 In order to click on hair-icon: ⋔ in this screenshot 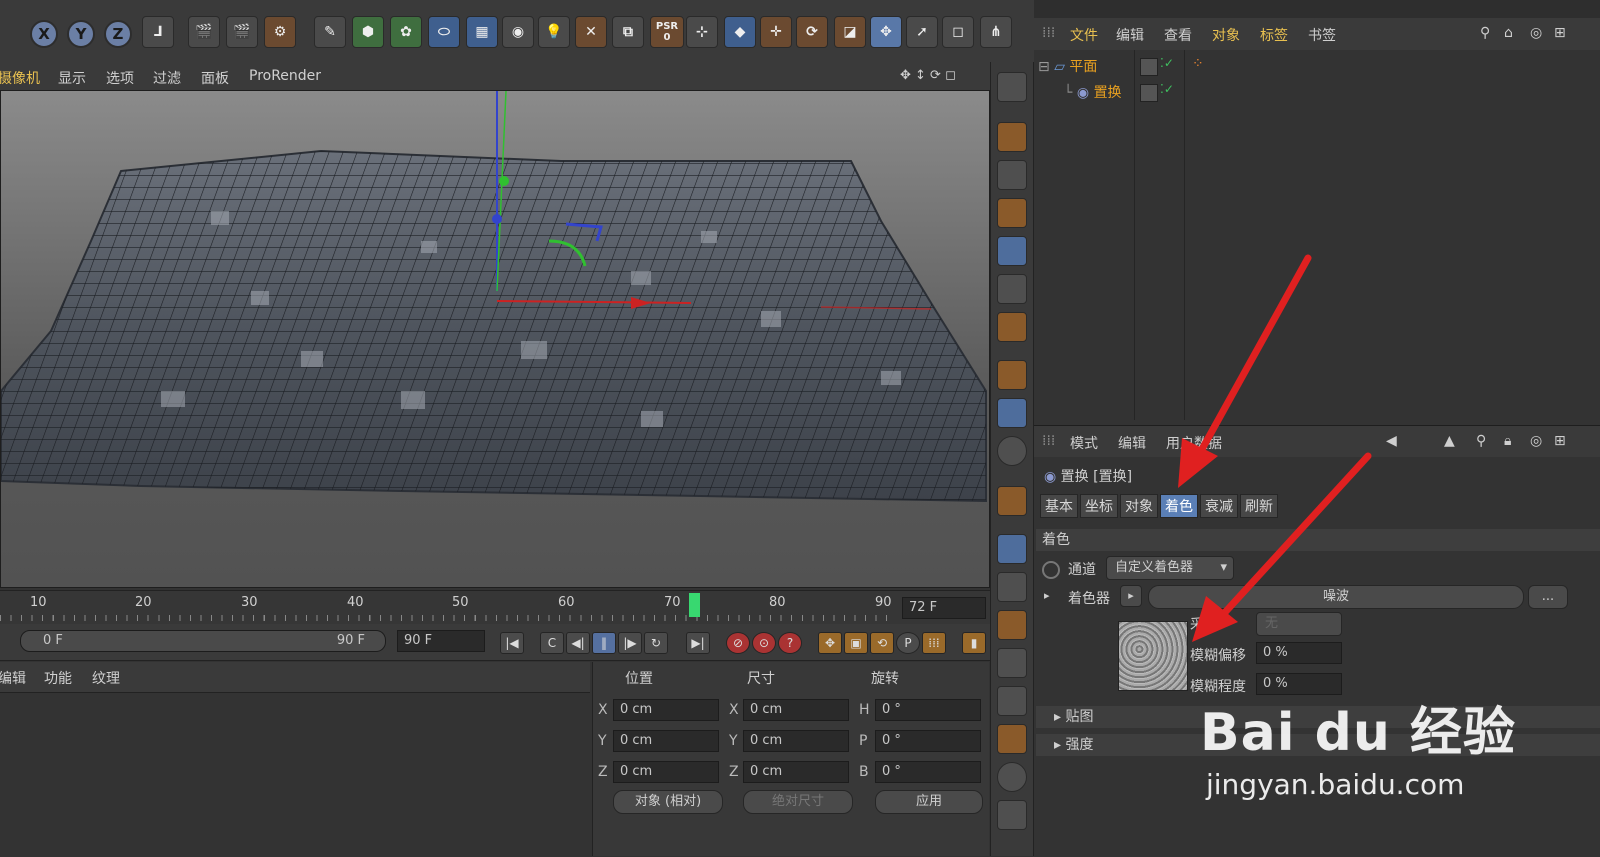, I will do `click(996, 32)`.